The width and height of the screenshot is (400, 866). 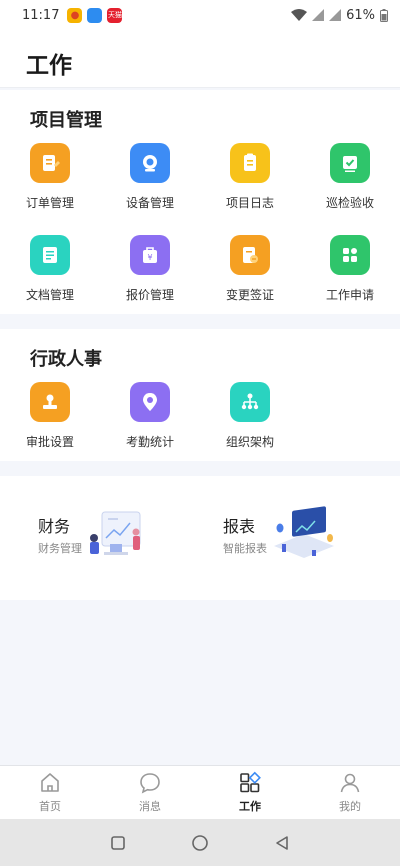 I want to click on admin-section-title: 行政人事, so click(x=66, y=359).